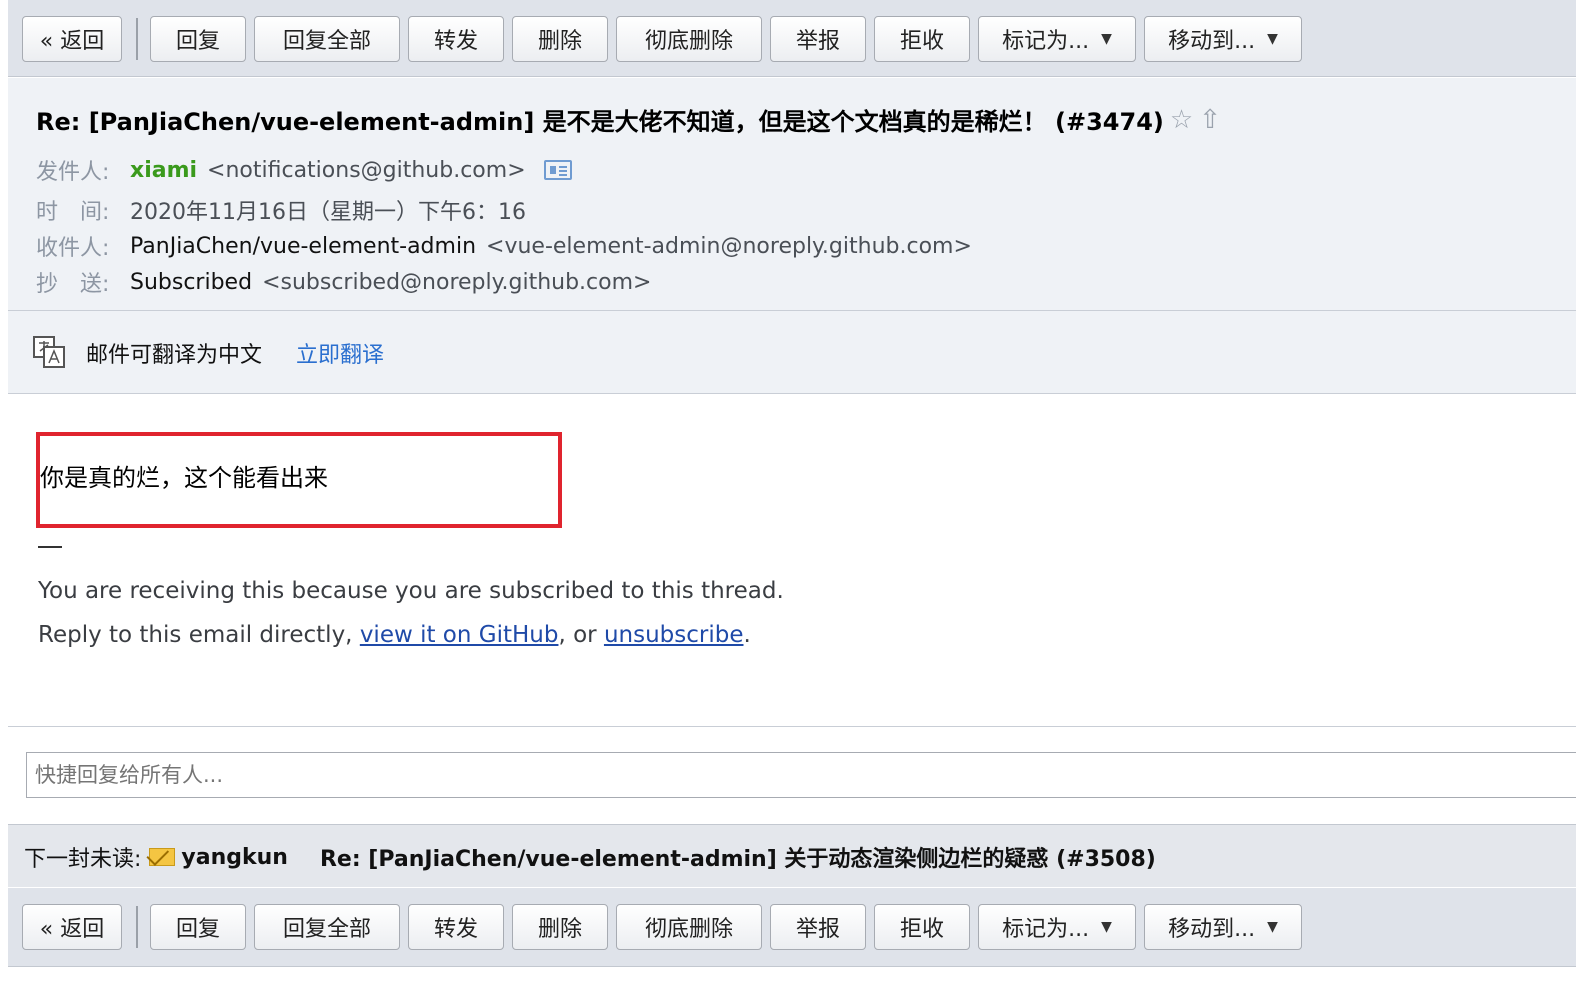 The image size is (1576, 992). What do you see at coordinates (191, 282) in the screenshot?
I see `cc-name: Subscribed` at bounding box center [191, 282].